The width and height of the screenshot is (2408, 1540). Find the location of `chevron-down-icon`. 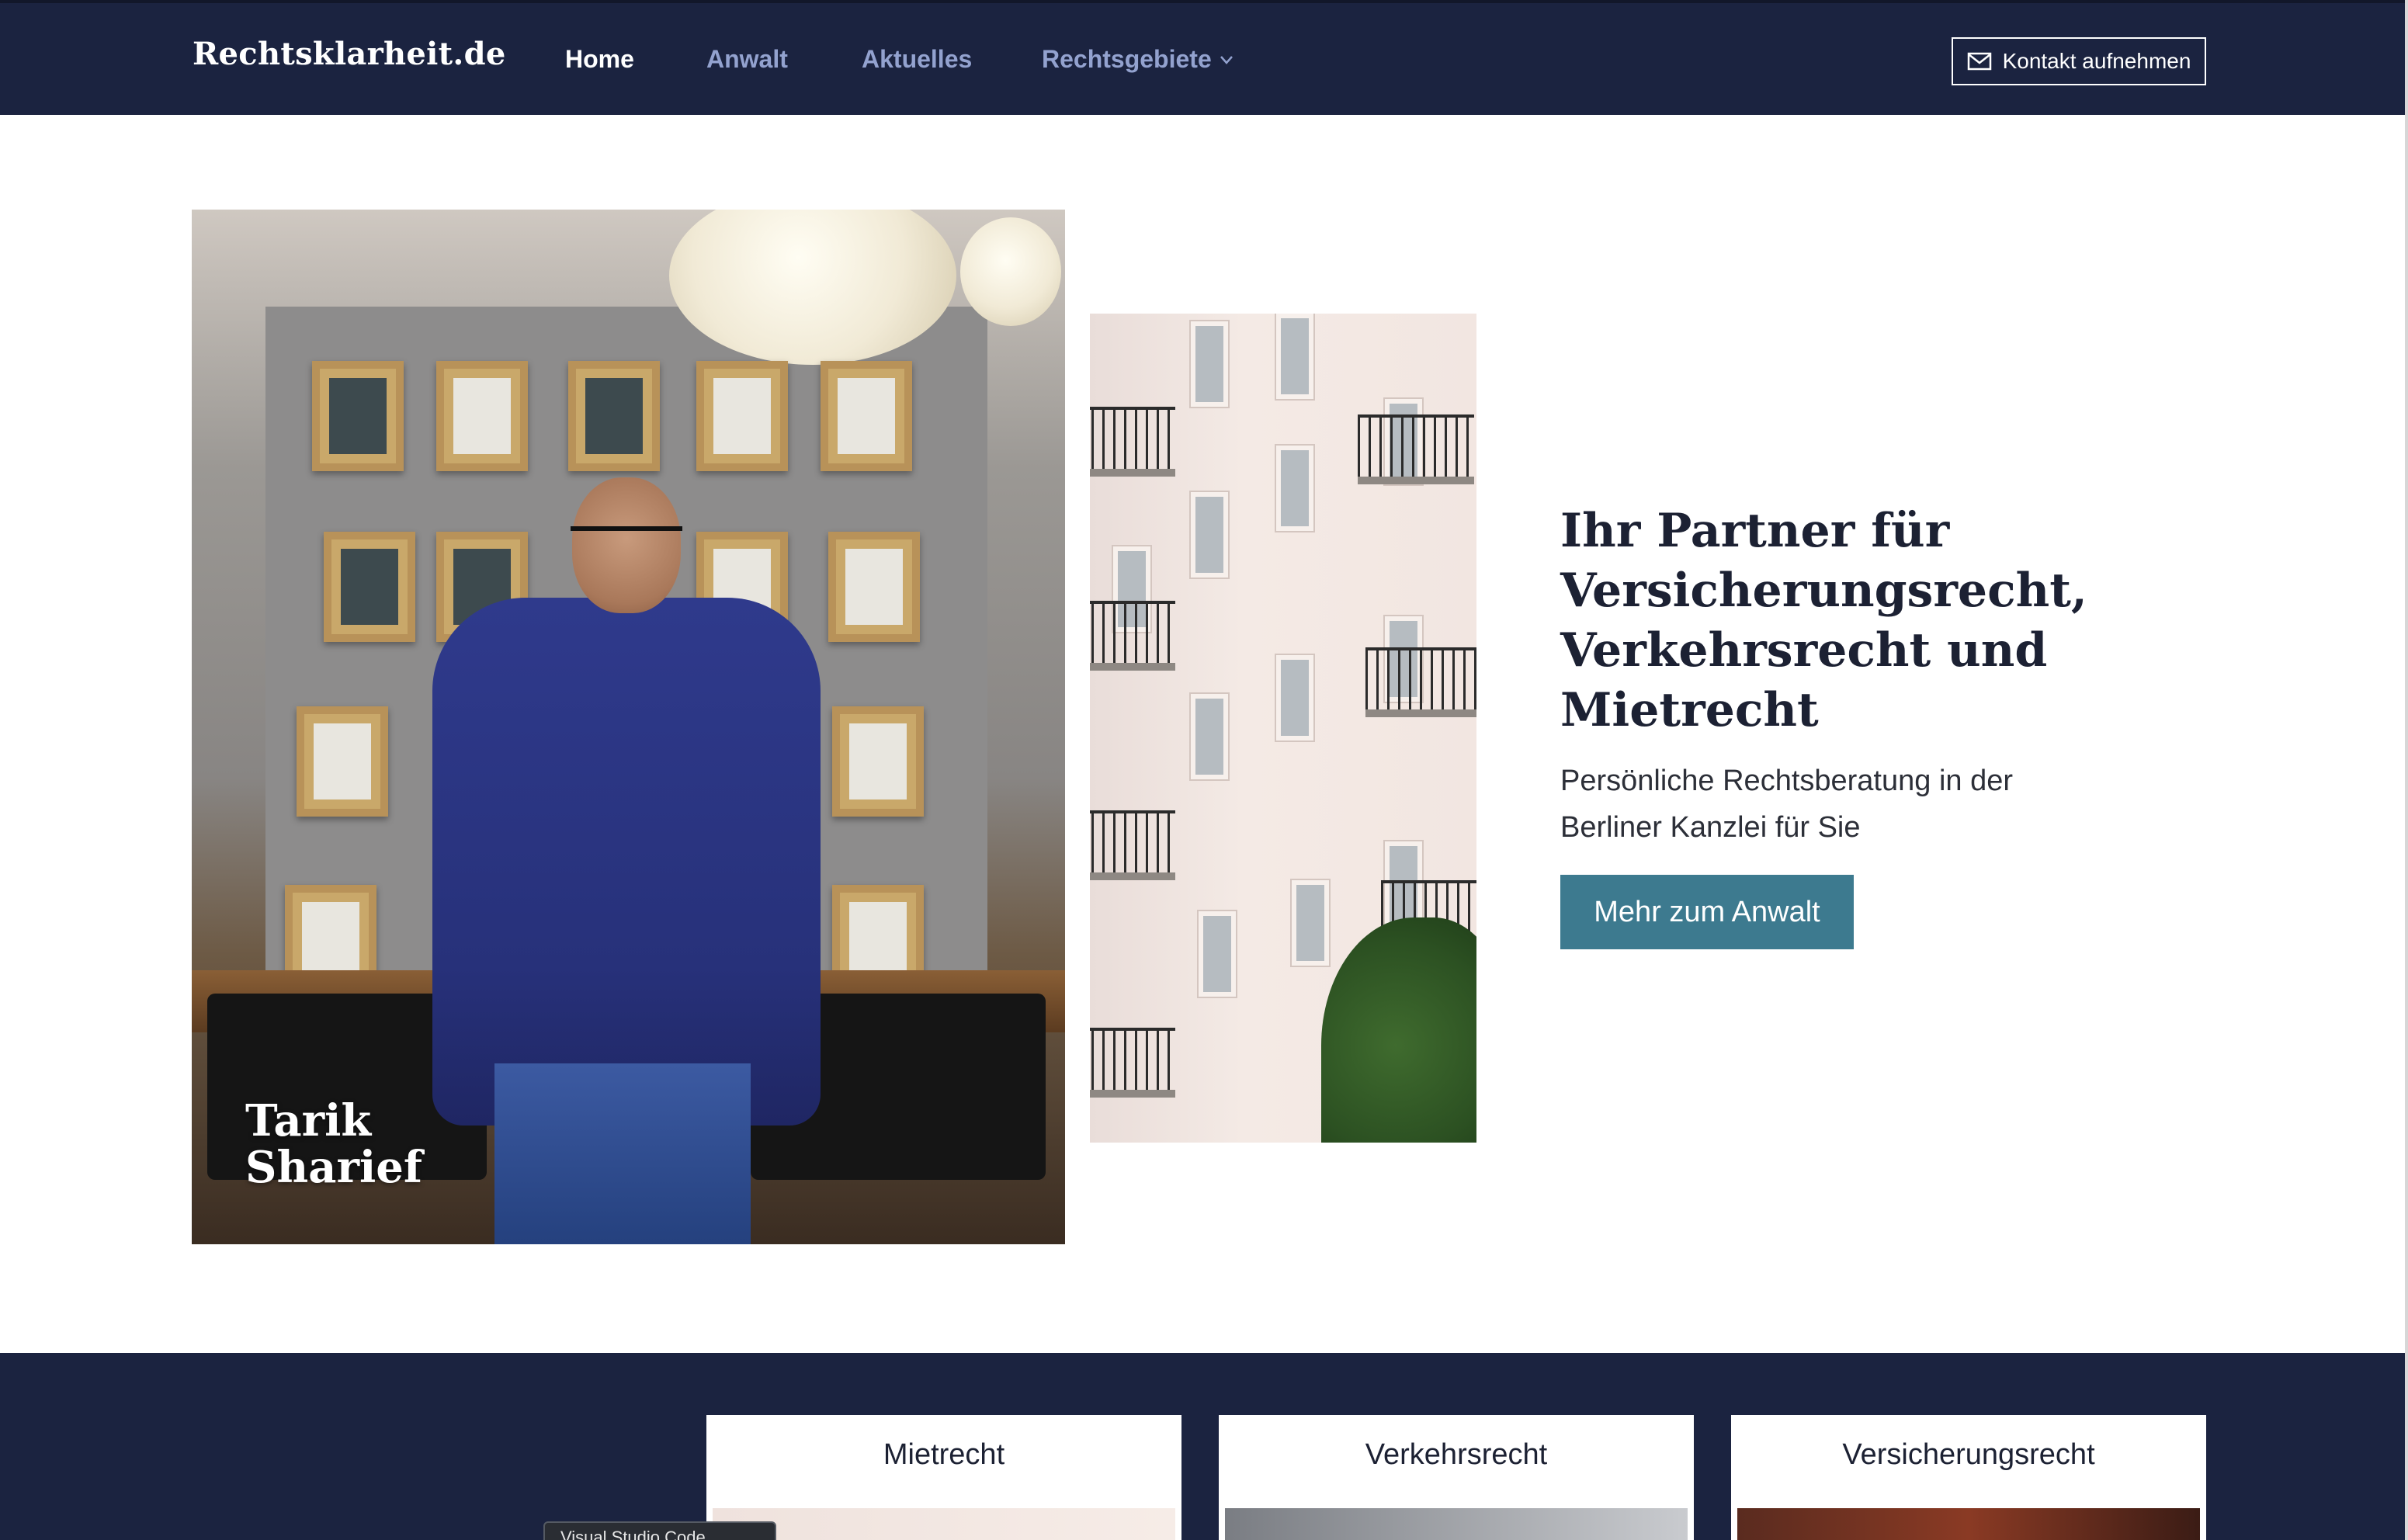

chevron-down-icon is located at coordinates (1226, 60).